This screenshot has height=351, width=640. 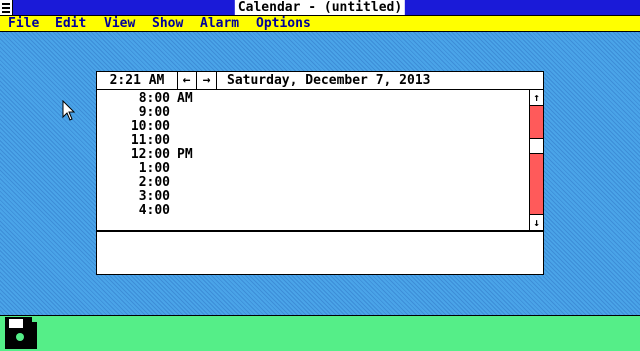 What do you see at coordinates (536, 222) in the screenshot?
I see `scroll-down-arrow-icon: ↓` at bounding box center [536, 222].